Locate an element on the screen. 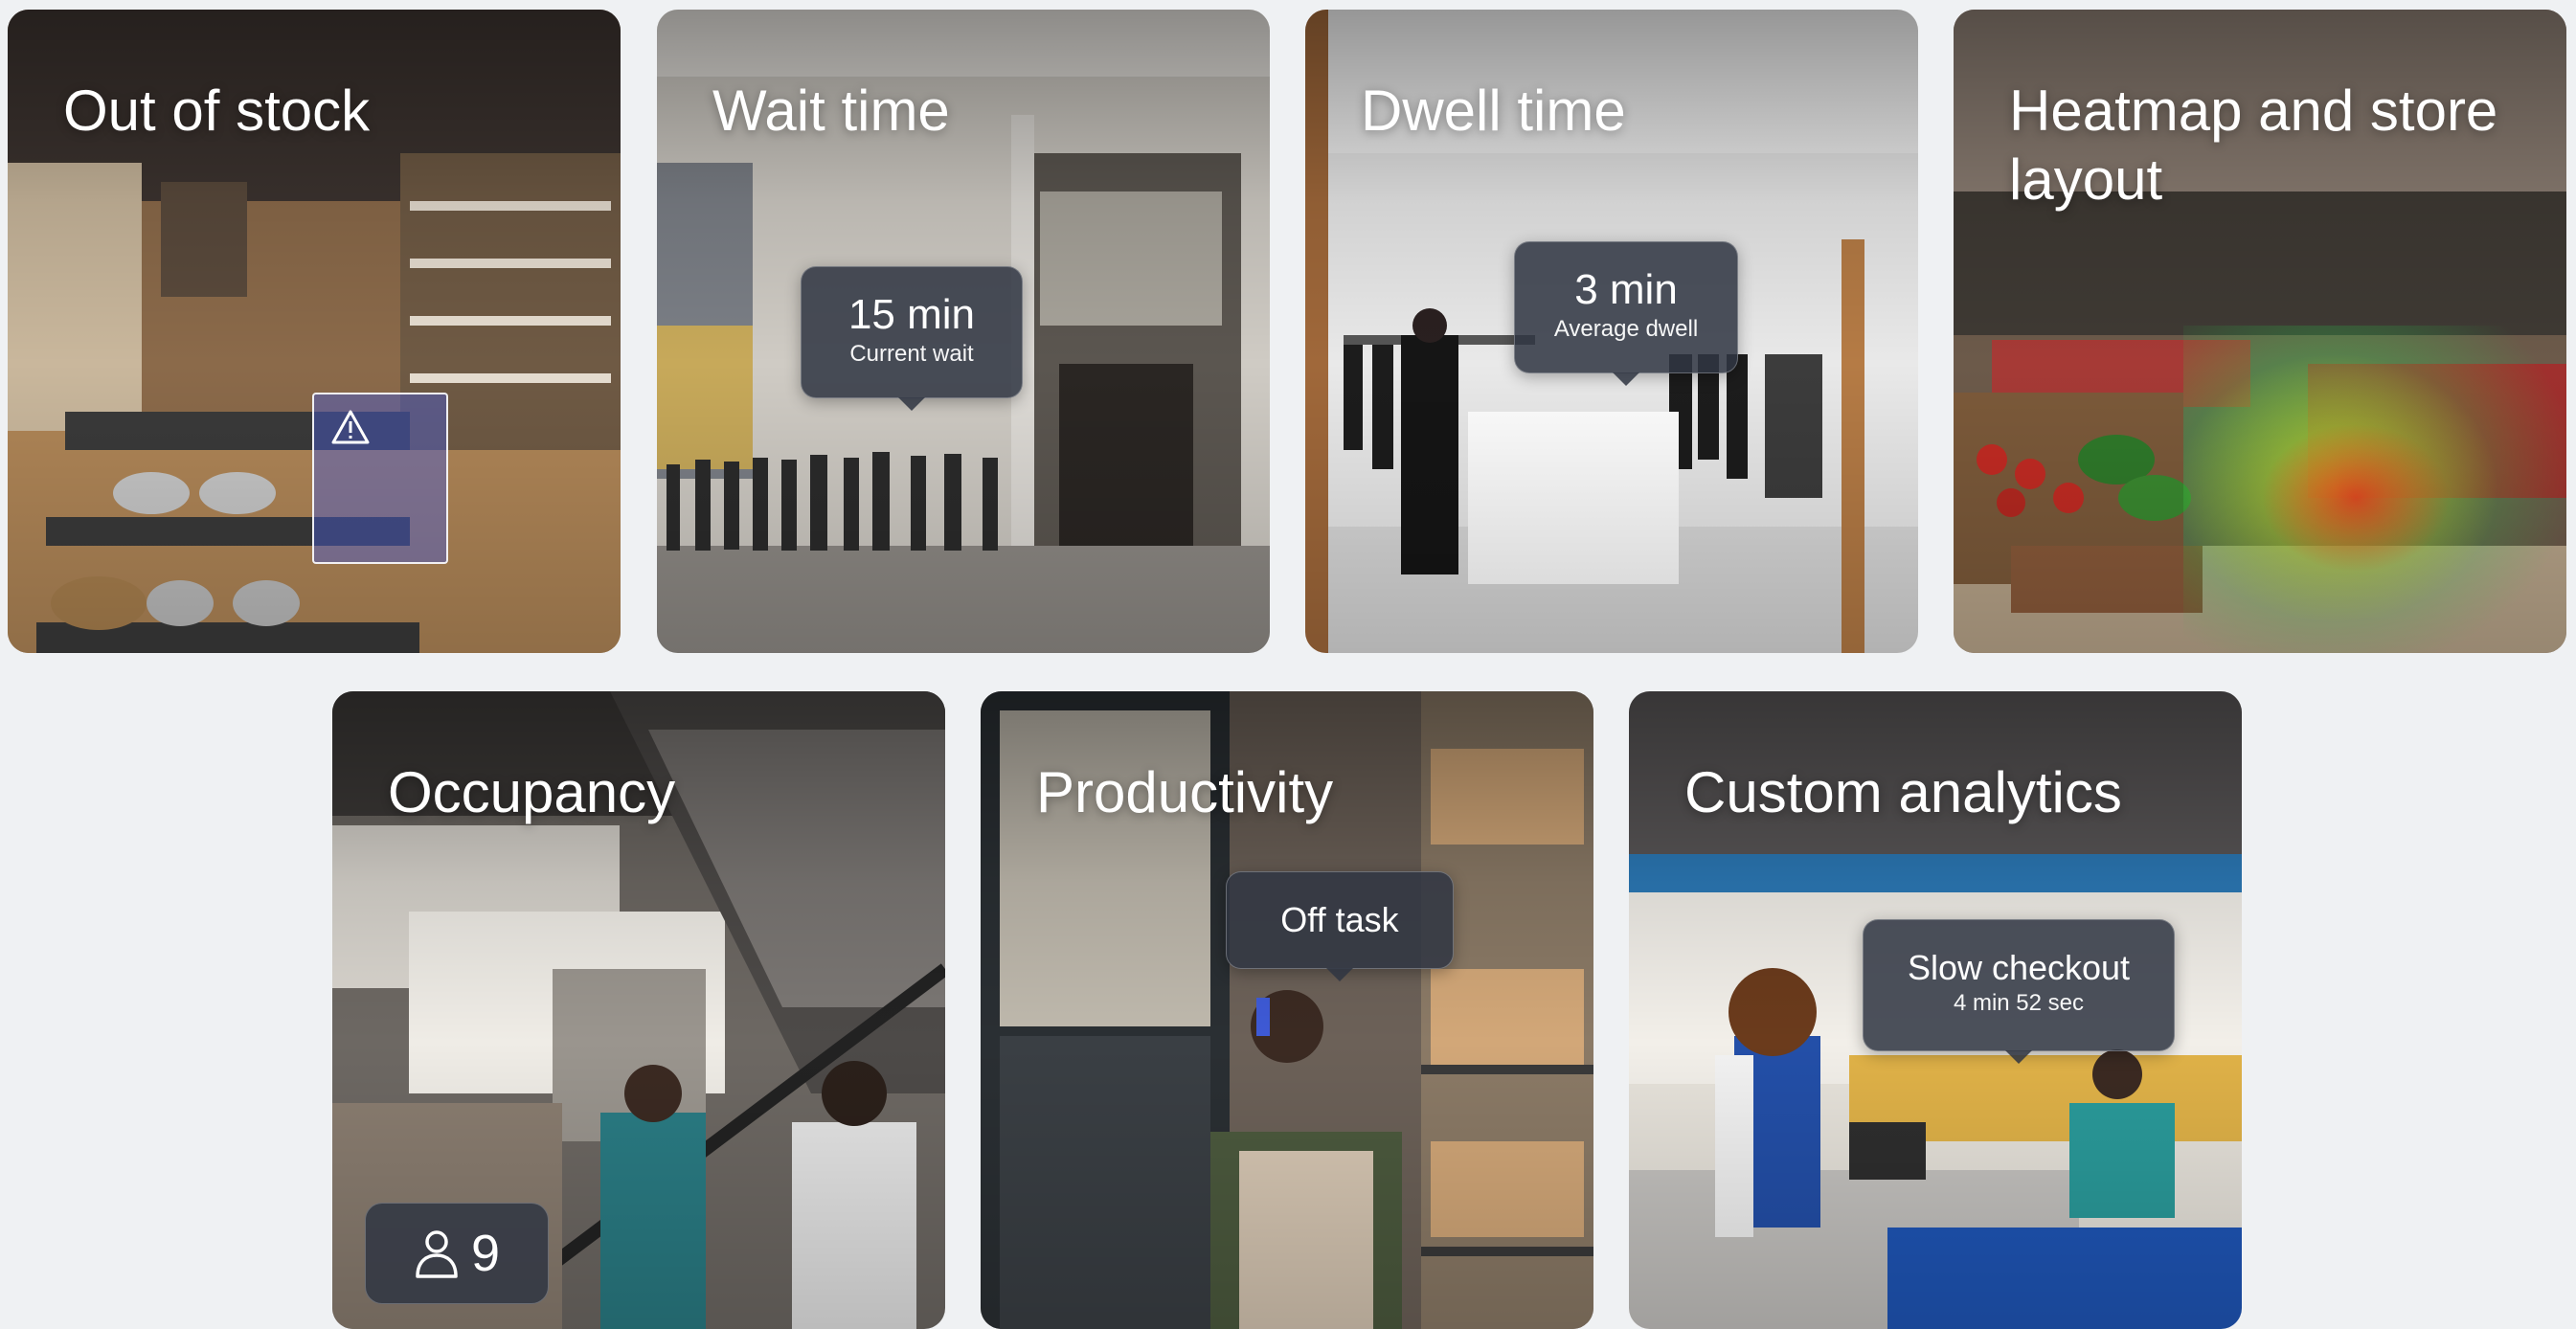  warning-icon is located at coordinates (350, 427).